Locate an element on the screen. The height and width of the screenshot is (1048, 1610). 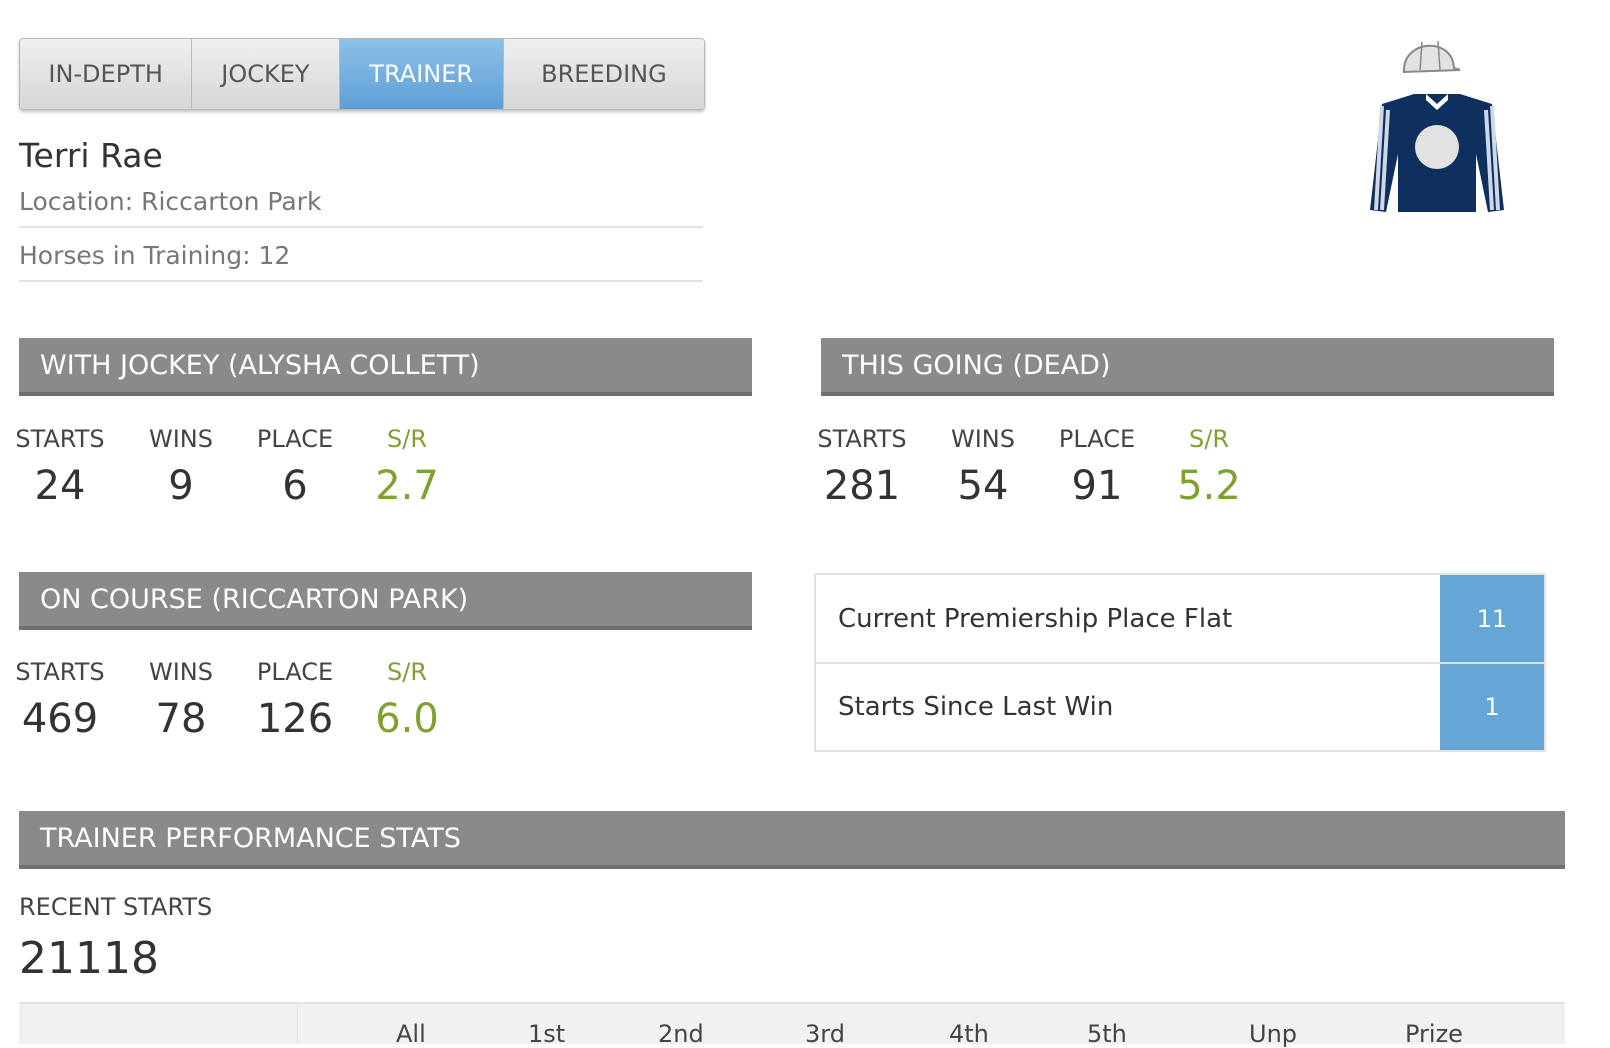
stat-value: 78 is located at coordinates (181, 719).